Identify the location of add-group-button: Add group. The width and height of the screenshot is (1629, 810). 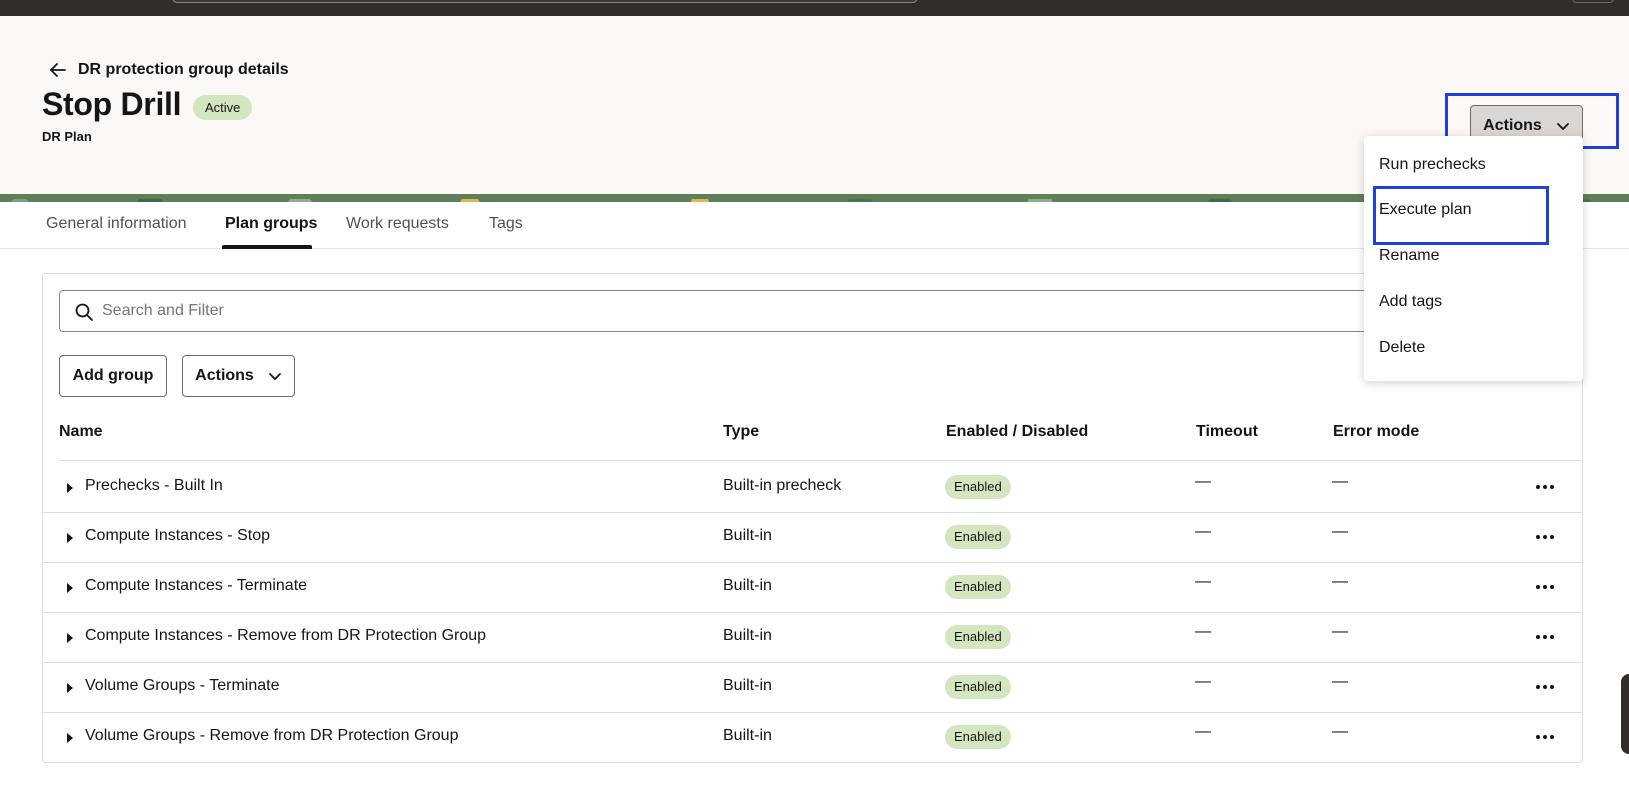
(113, 376).